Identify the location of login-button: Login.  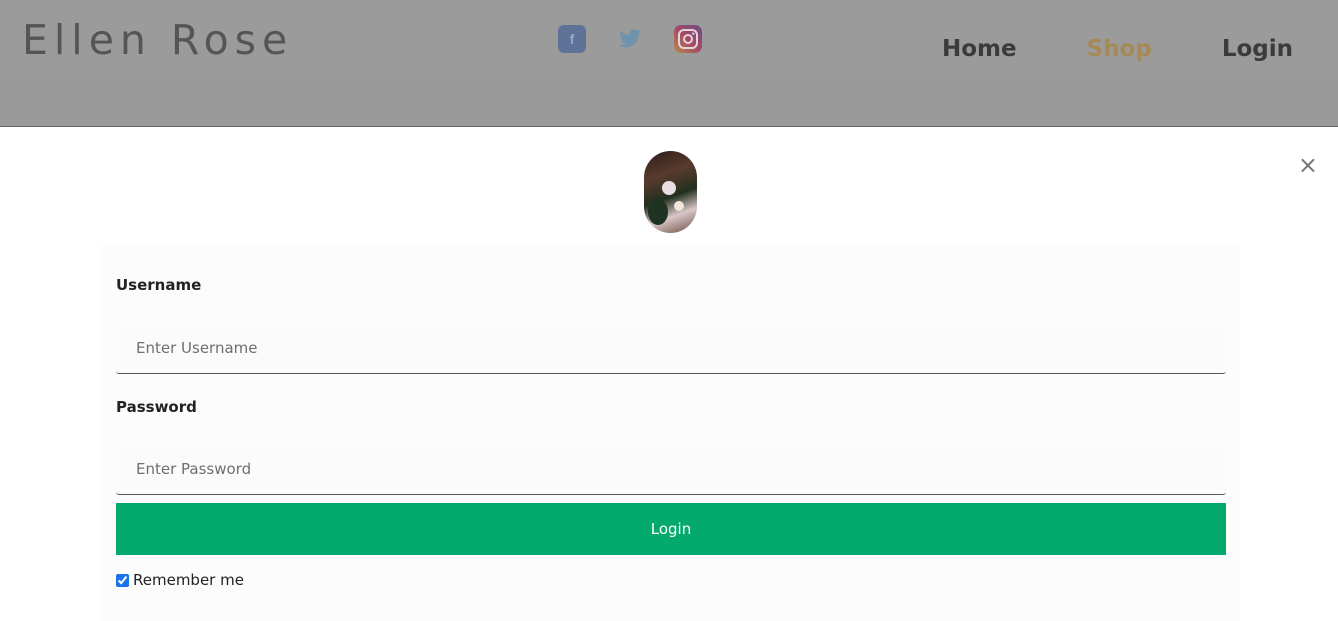
(671, 529).